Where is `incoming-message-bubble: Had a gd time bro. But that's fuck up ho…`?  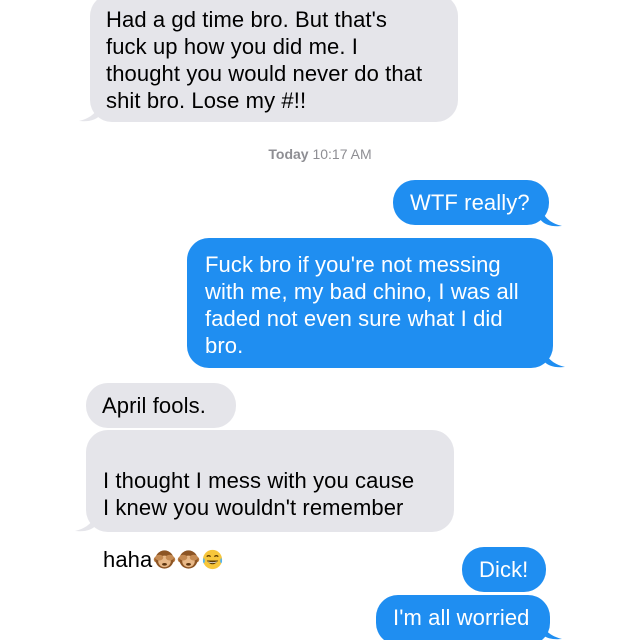
incoming-message-bubble: Had a gd time bro. But that's fuck up ho… is located at coordinates (274, 61).